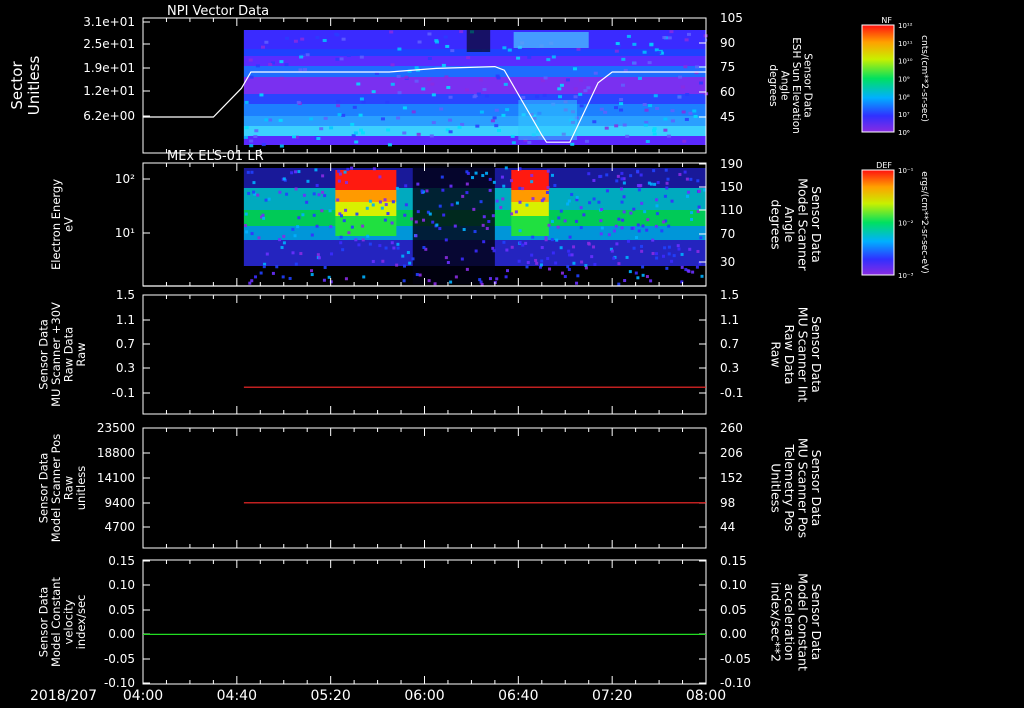 The width and height of the screenshot is (1024, 708). Describe the element at coordinates (731, 453) in the screenshot. I see `right-y-tick-label: 206` at that location.